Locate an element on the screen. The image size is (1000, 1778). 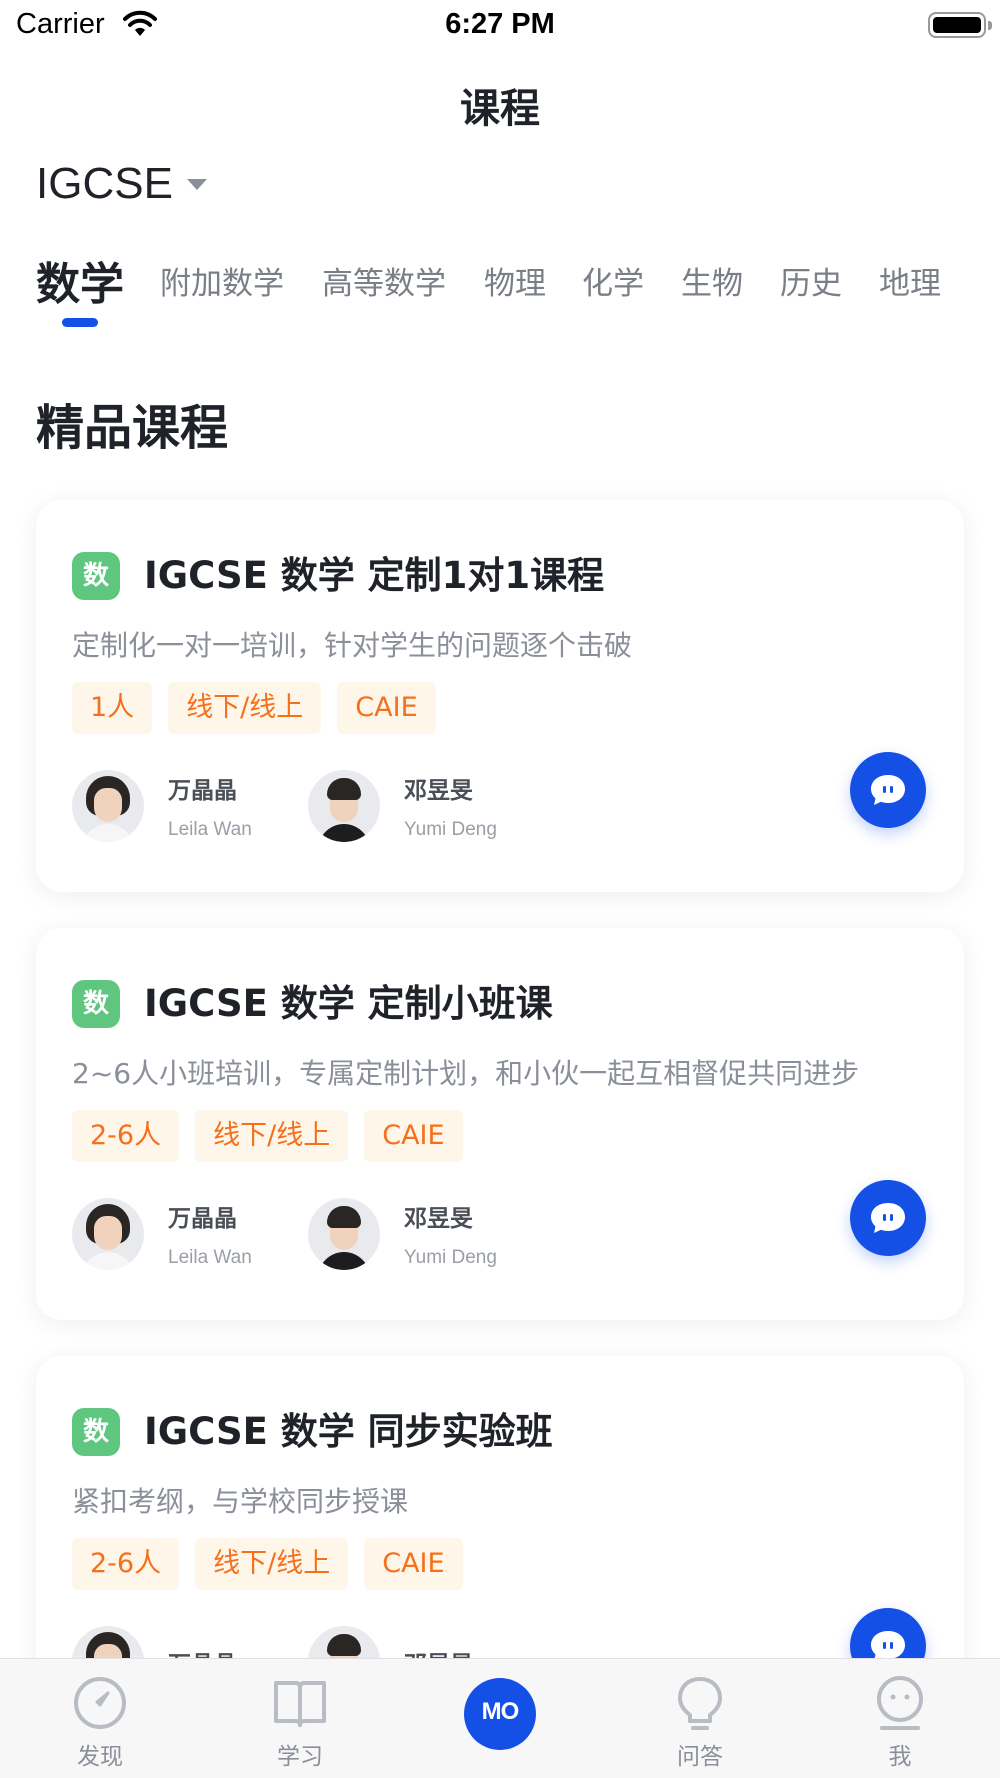
tab-physics: 物理 is located at coordinates (515, 280).